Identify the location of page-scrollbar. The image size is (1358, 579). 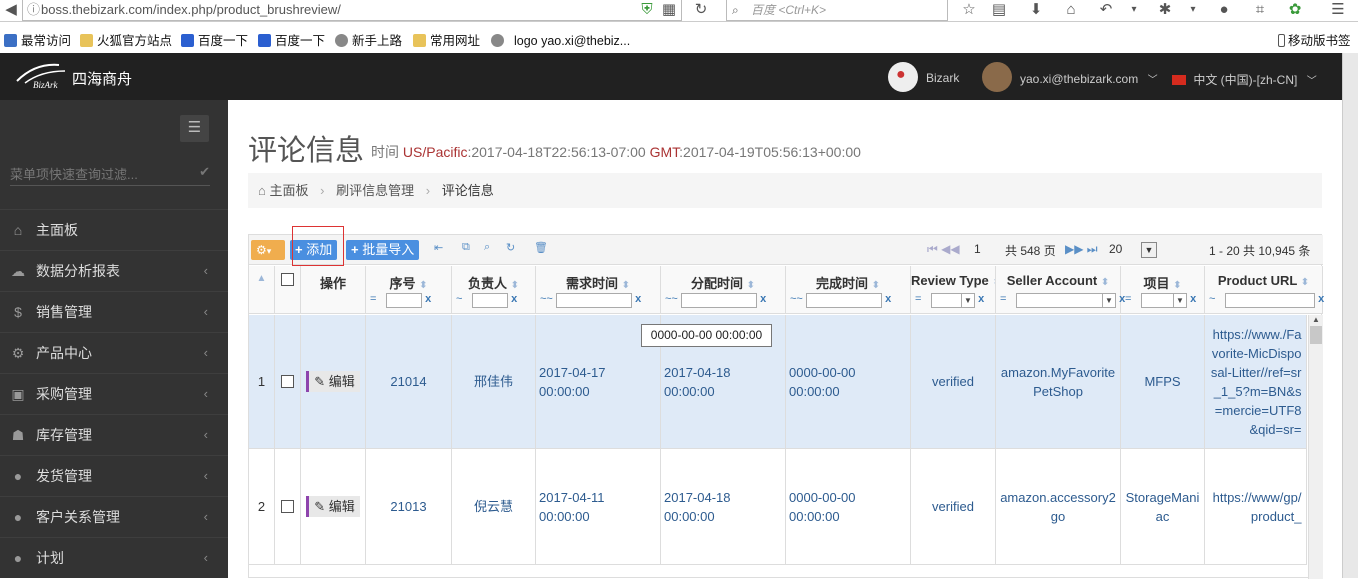
(1350, 315).